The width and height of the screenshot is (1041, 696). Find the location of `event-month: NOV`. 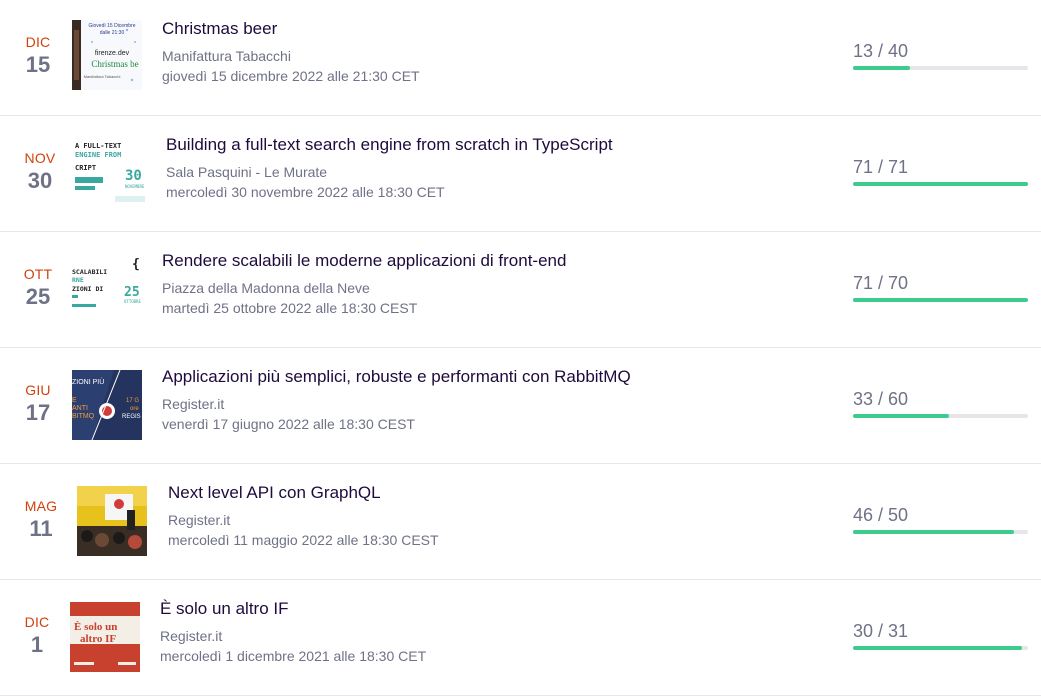

event-month: NOV is located at coordinates (40, 158).